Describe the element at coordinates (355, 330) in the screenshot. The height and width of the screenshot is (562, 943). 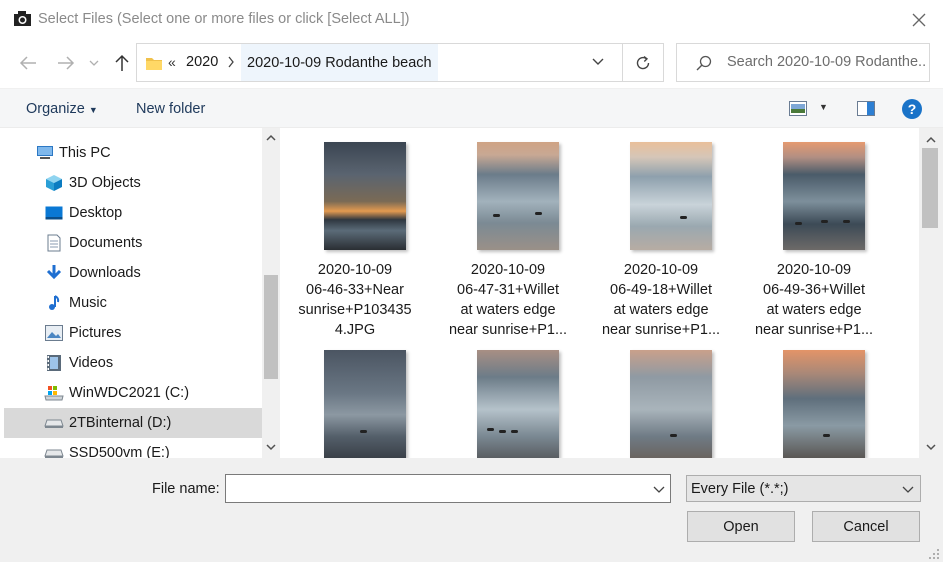
I see `file-name-line: 4.JPG` at that location.